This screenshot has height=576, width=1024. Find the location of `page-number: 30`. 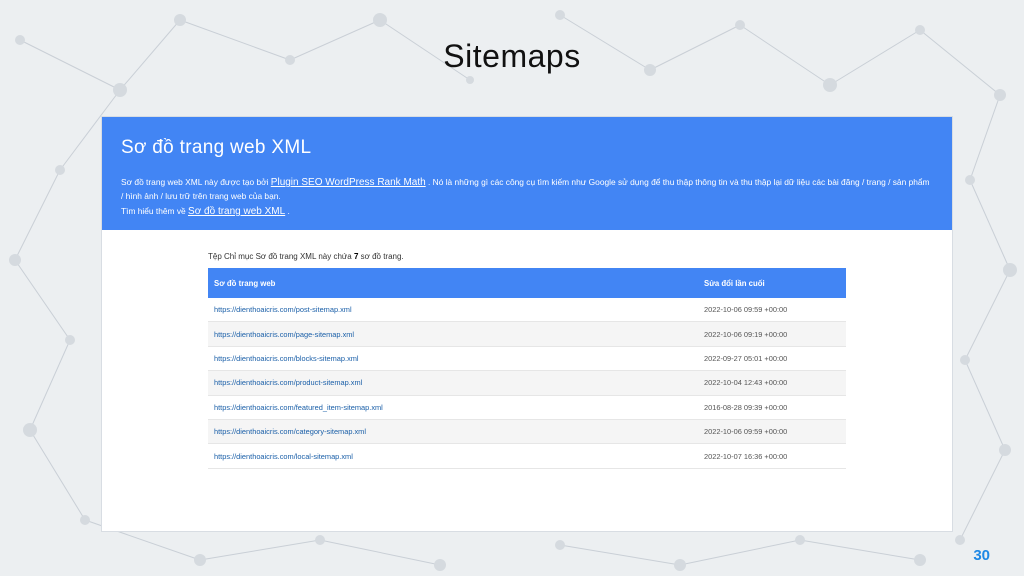

page-number: 30 is located at coordinates (981, 555).